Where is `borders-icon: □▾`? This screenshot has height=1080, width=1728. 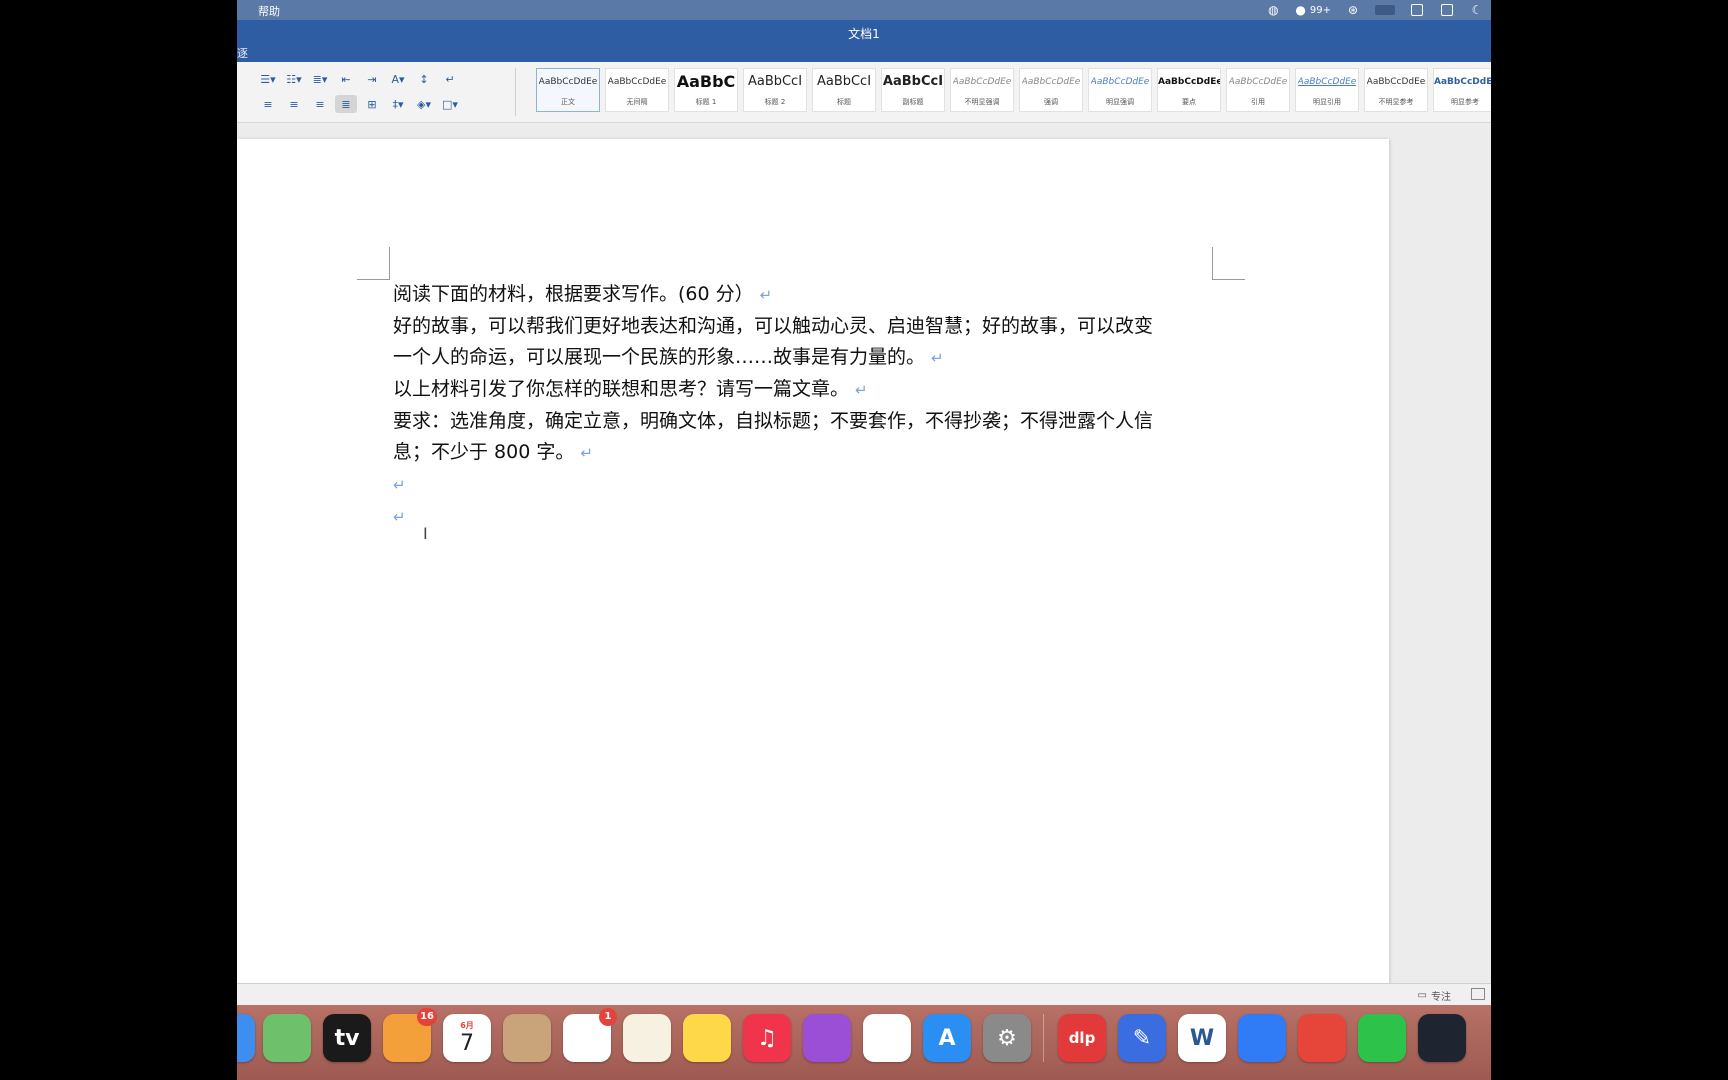
borders-icon: □▾ is located at coordinates (450, 104).